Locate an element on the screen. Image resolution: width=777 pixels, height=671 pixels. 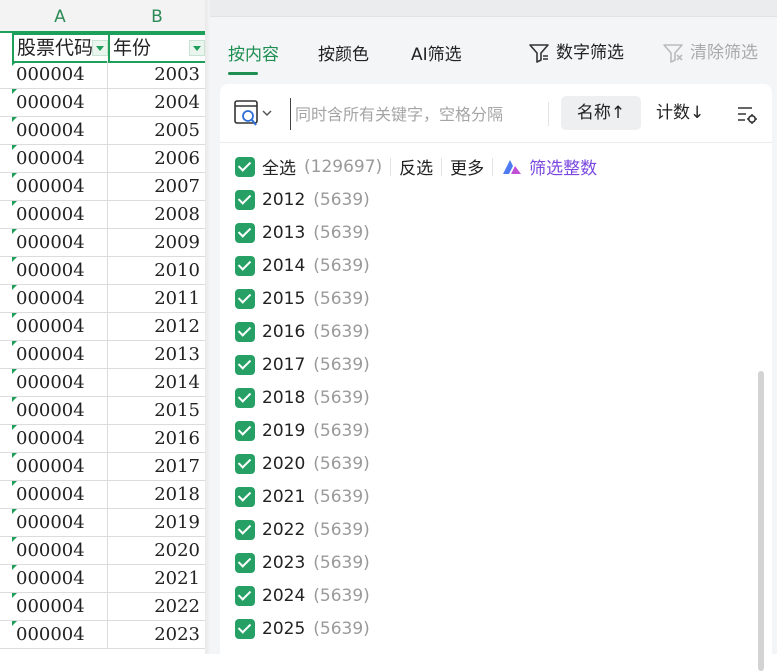
filter-value-item: 2021 (5639) is located at coordinates (302, 496).